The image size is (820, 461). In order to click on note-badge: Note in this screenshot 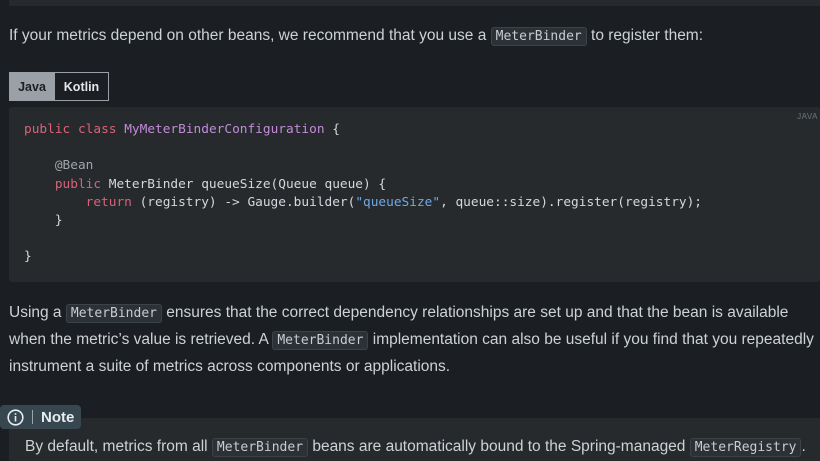, I will do `click(41, 417)`.